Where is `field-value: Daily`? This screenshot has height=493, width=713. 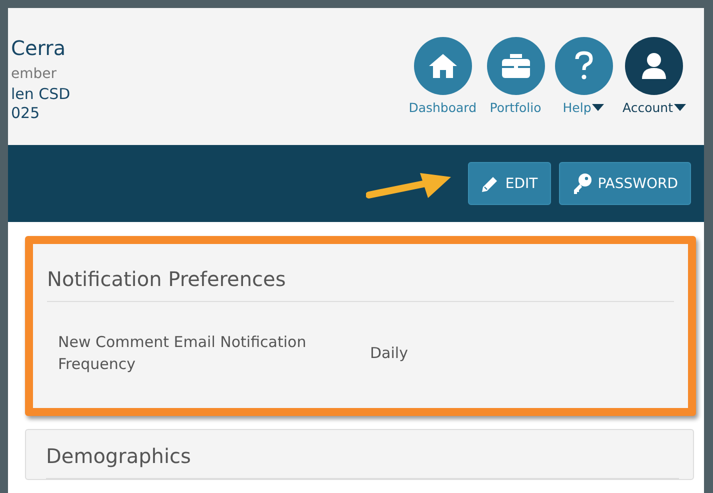 field-value: Daily is located at coordinates (389, 353).